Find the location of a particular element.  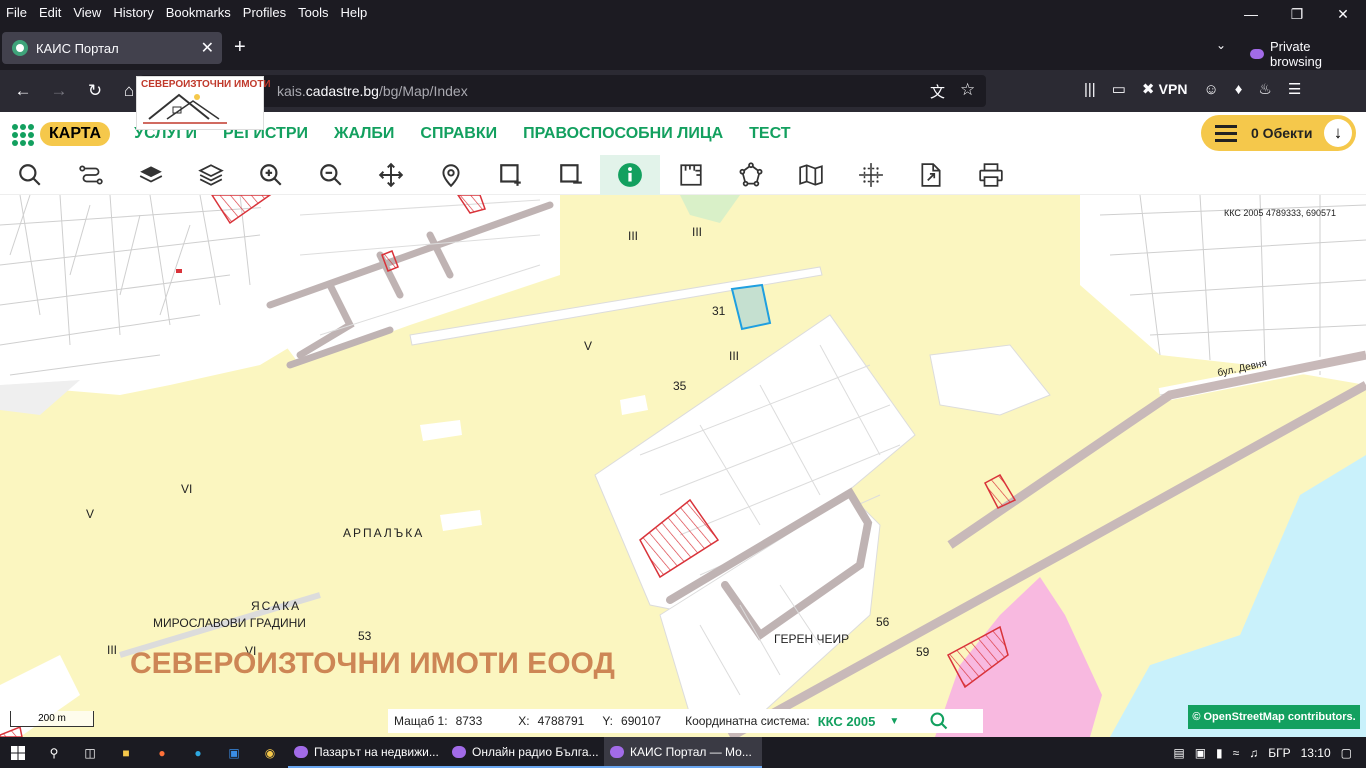

polygon-tool is located at coordinates (751, 175).